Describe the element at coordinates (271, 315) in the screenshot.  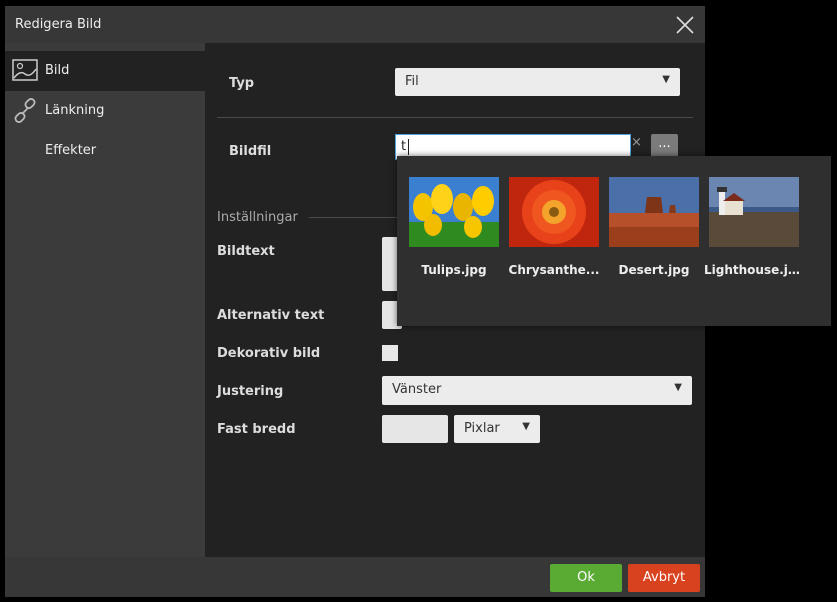
I see `alt-text-label: Alternativ text` at that location.